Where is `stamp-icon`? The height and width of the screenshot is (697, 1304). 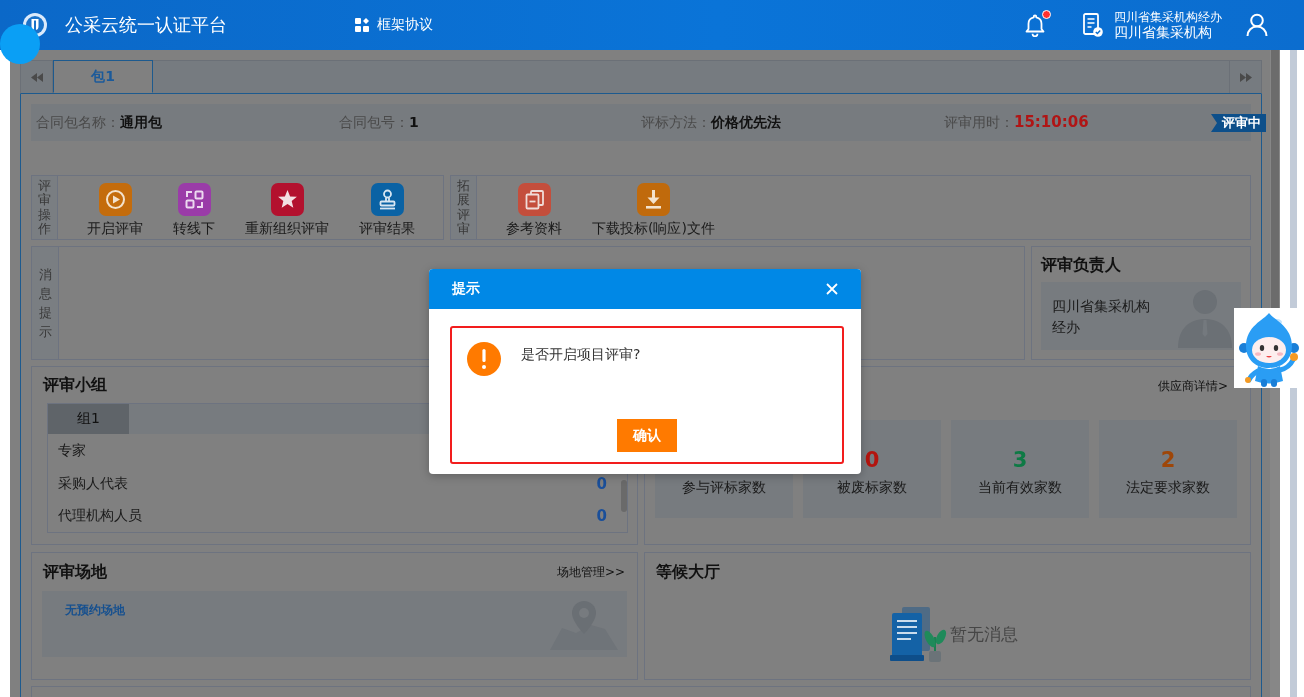
stamp-icon is located at coordinates (387, 199).